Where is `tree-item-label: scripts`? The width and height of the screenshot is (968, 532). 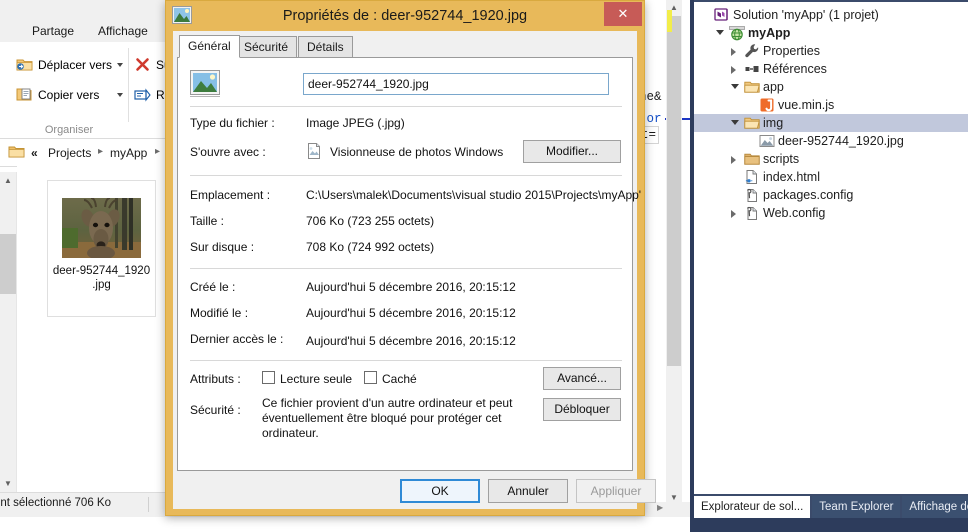
tree-item-label: scripts is located at coordinates (781, 159).